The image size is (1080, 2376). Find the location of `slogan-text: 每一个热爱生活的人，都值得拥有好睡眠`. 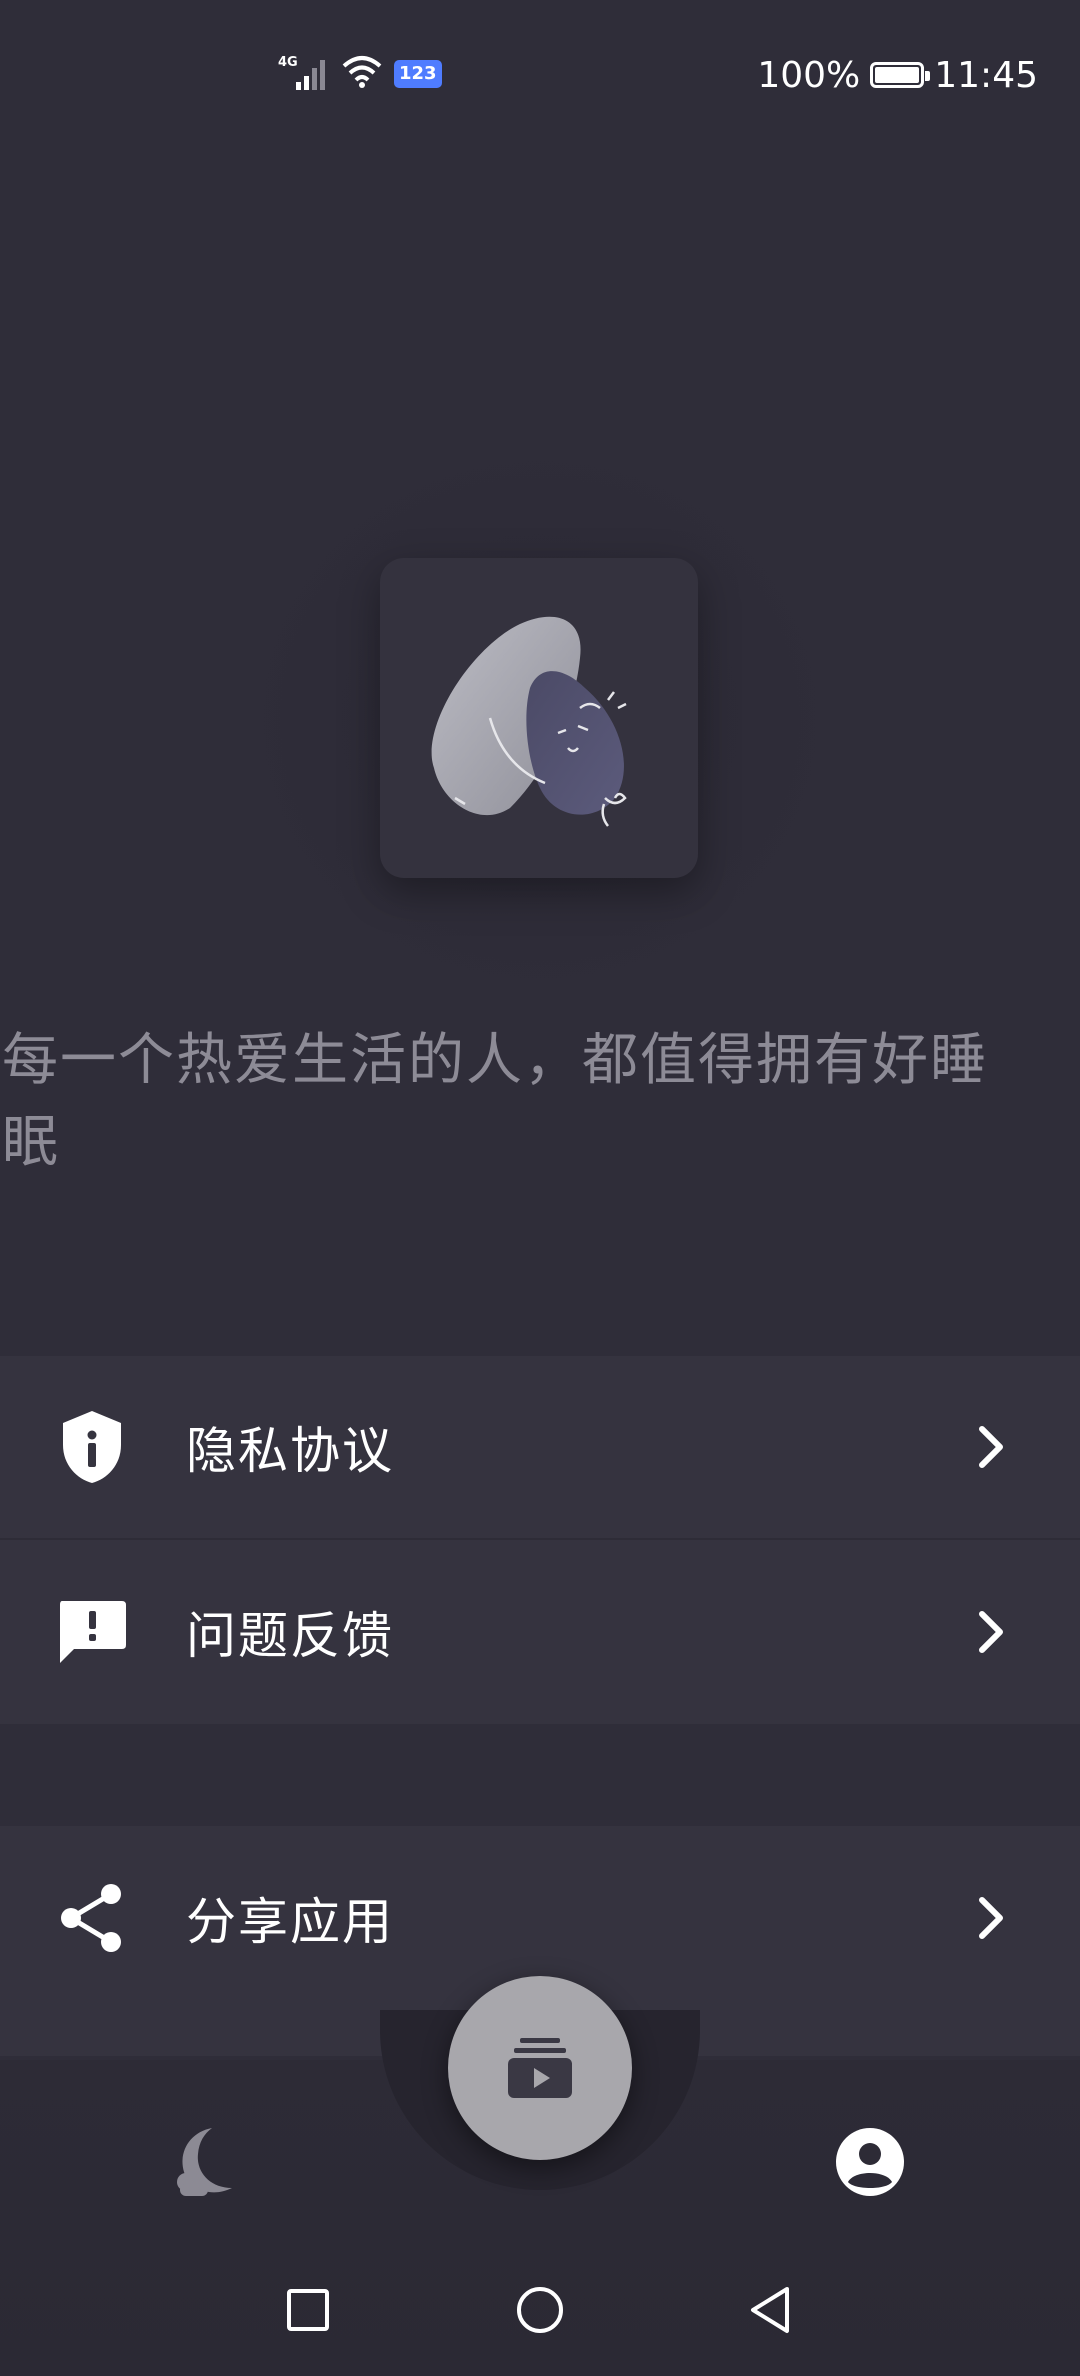

slogan-text: 每一个热爱生活的人，都值得拥有好睡眠 is located at coordinates (495, 1101).